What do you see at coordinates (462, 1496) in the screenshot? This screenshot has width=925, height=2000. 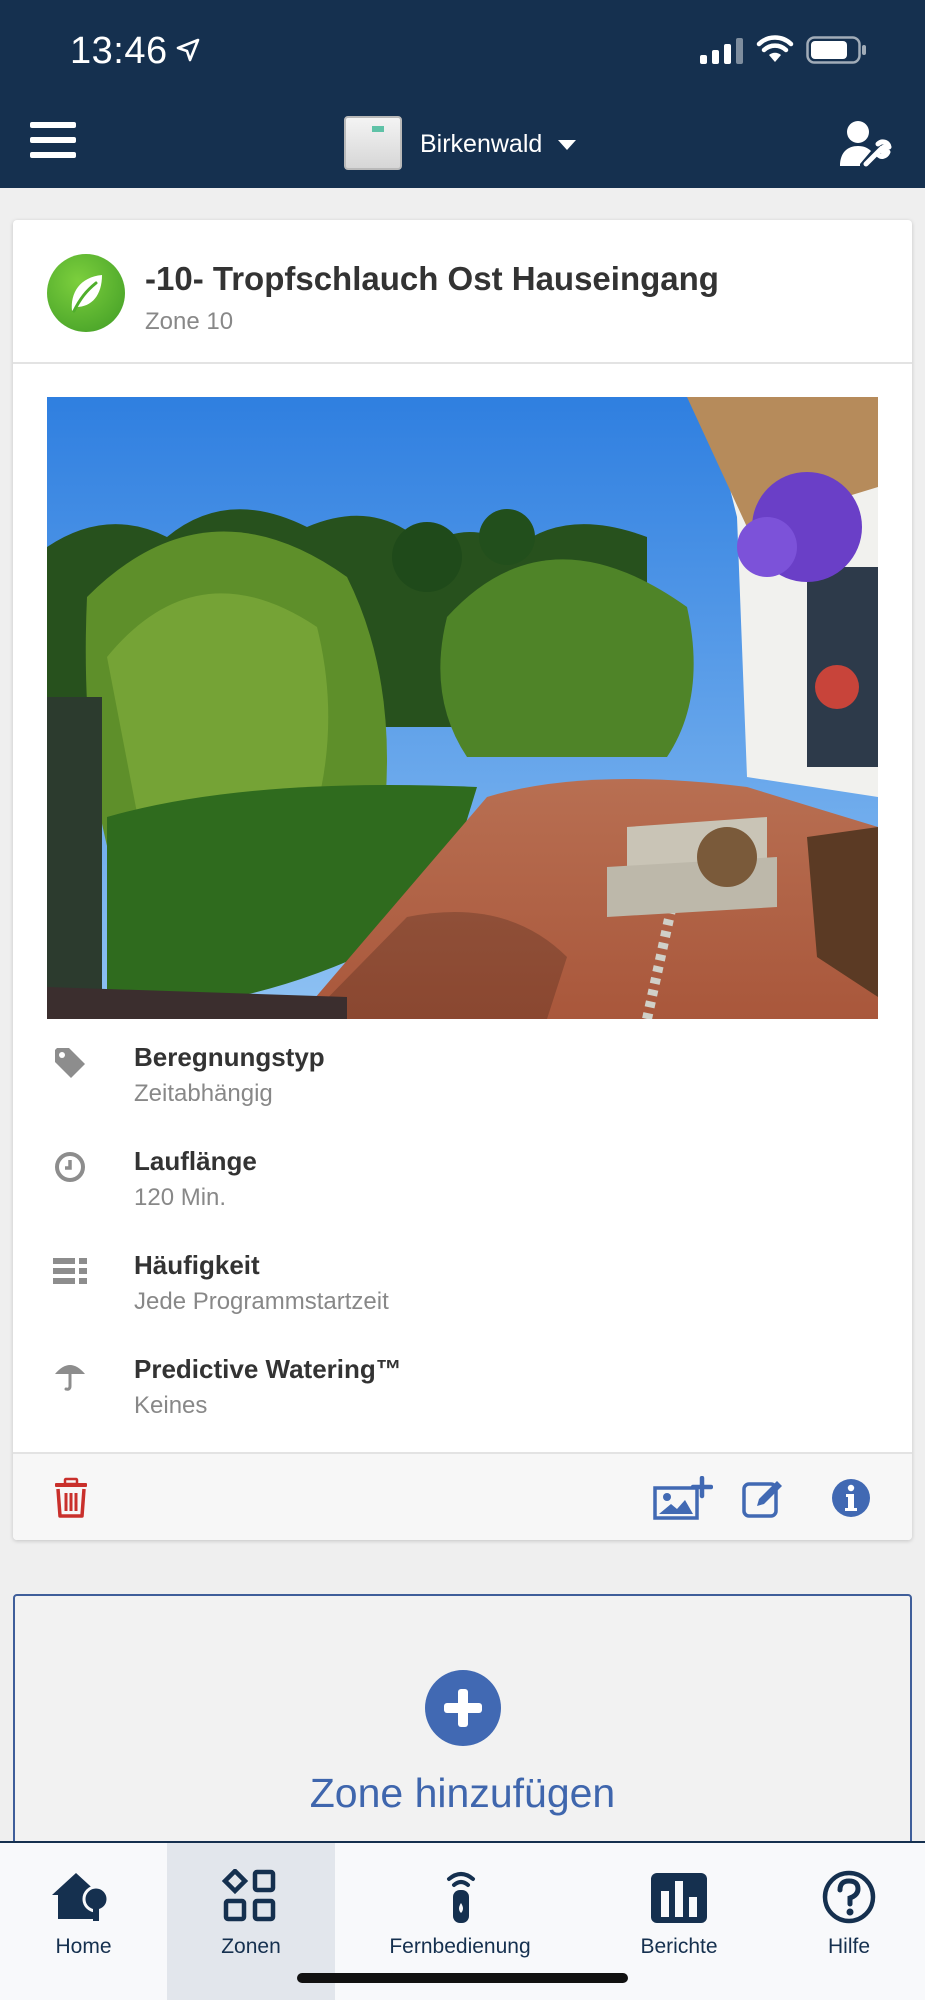 I see `zone-action-bar` at bounding box center [462, 1496].